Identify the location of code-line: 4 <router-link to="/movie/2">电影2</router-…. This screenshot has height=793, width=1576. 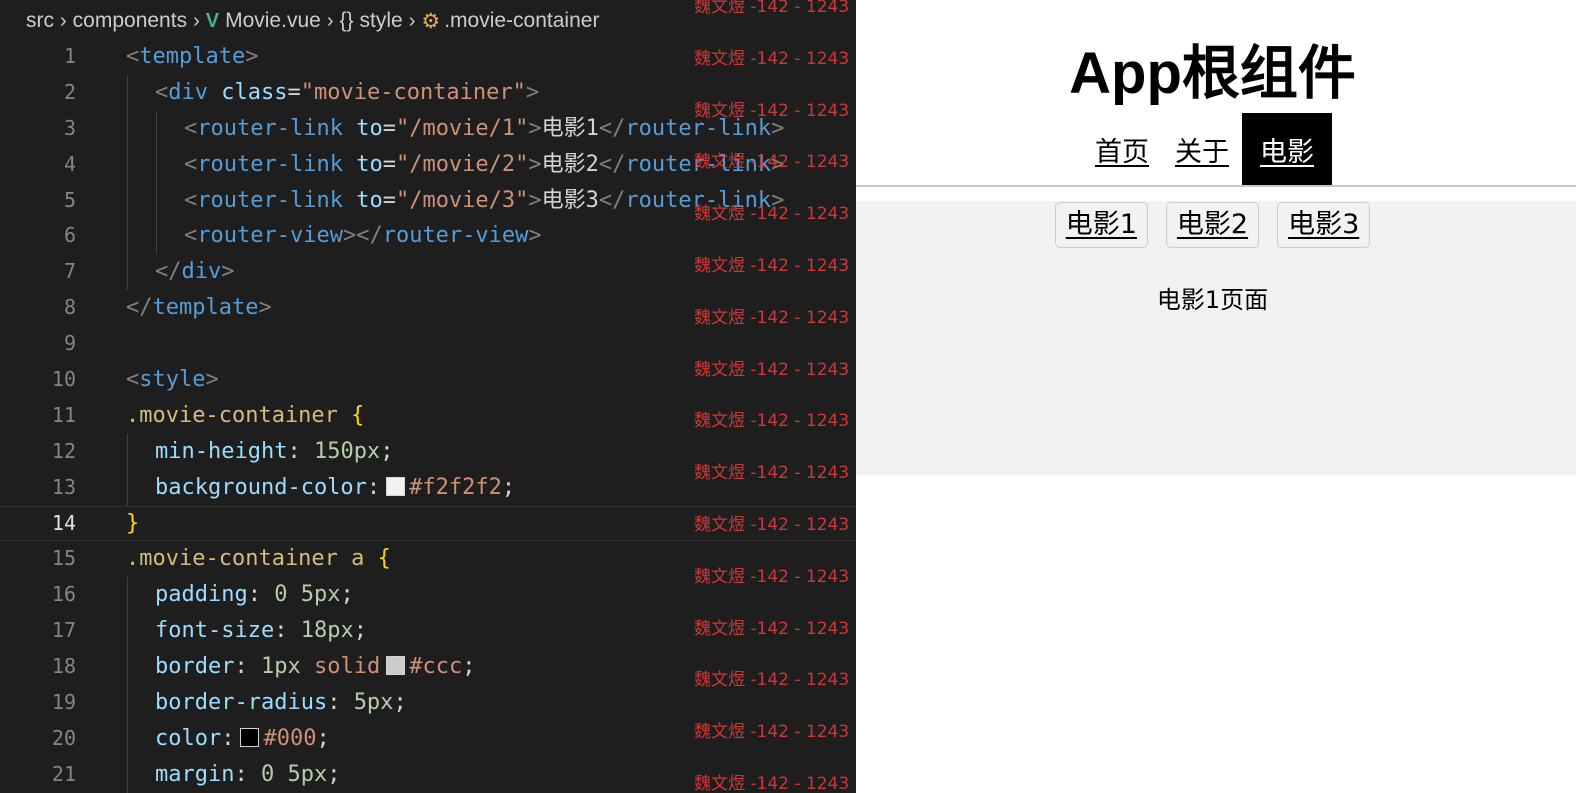
(428, 164).